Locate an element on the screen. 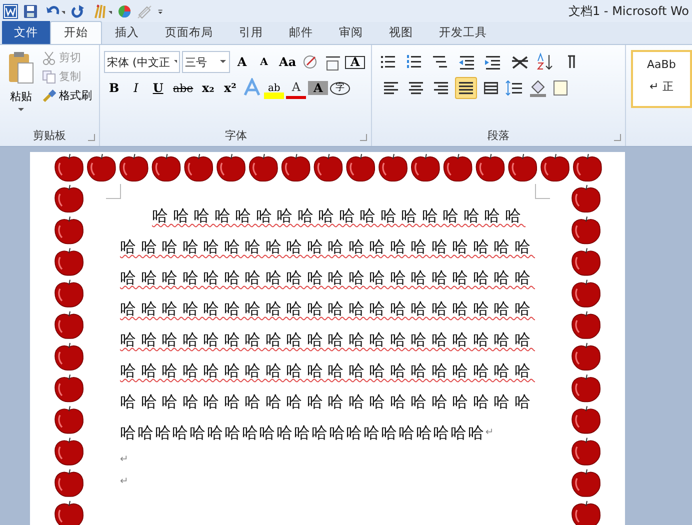 The height and width of the screenshot is (525, 692). format-painter-button: 格式刷 is located at coordinates (67, 95).